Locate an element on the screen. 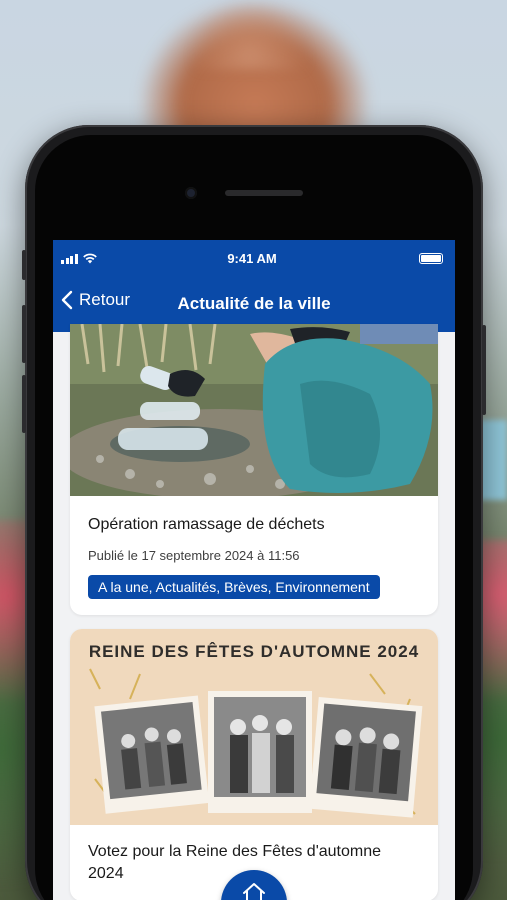 The width and height of the screenshot is (507, 900). back-button: Retour is located at coordinates (95, 300).